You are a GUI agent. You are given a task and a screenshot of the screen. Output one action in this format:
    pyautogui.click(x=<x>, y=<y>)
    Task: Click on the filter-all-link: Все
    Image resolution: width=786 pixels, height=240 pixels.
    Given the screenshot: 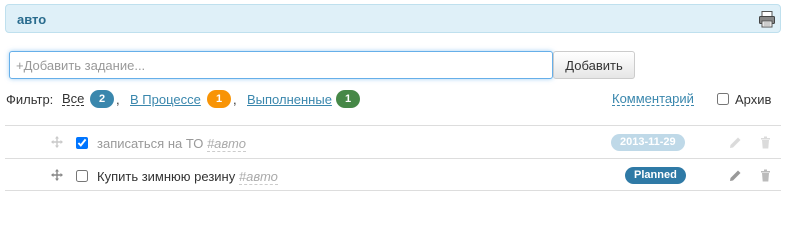 What is the action you would take?
    pyautogui.click(x=73, y=99)
    